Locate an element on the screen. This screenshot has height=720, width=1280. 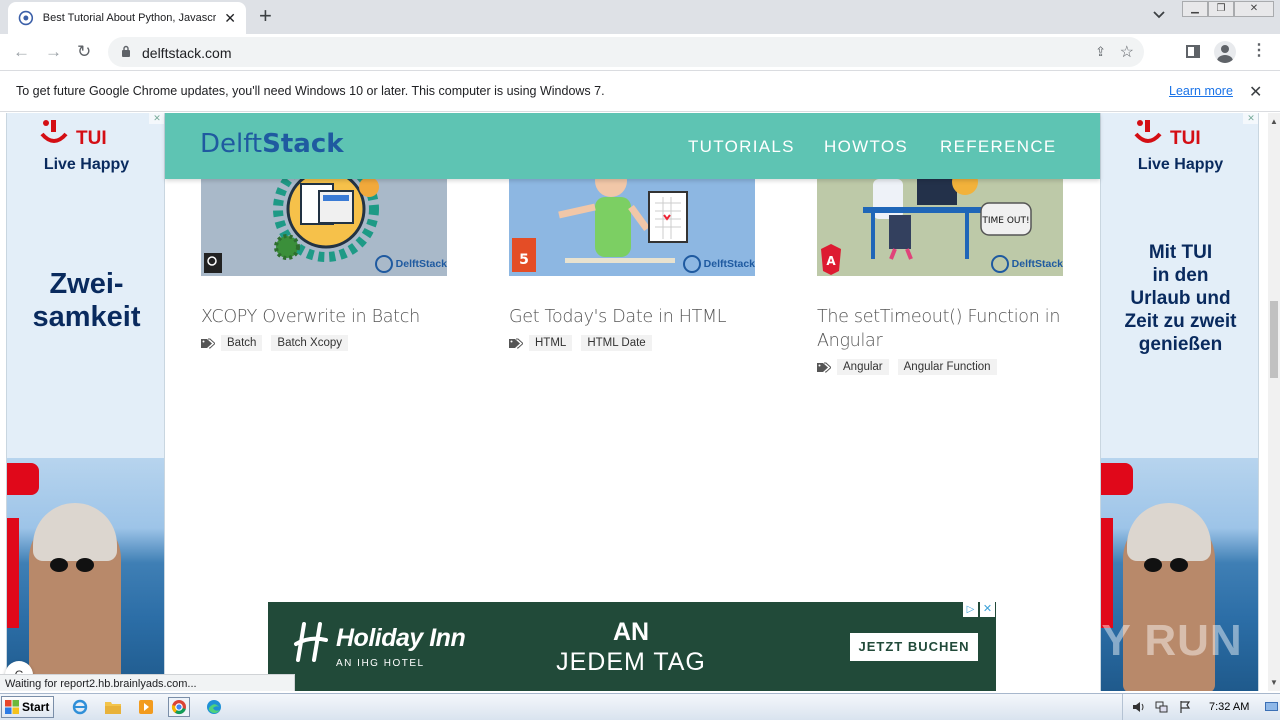
chrome-taskbar-icon is located at coordinates (179, 707).